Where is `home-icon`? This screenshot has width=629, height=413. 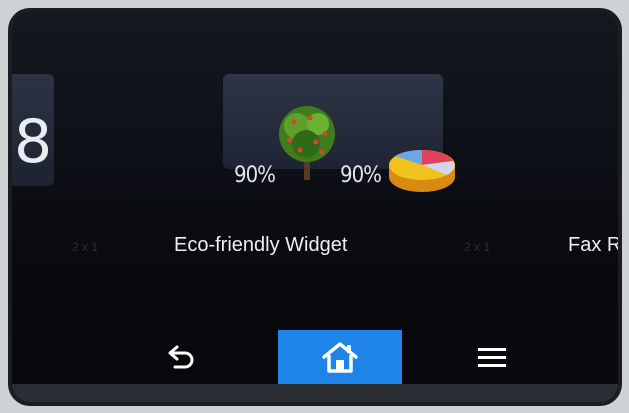 home-icon is located at coordinates (340, 357).